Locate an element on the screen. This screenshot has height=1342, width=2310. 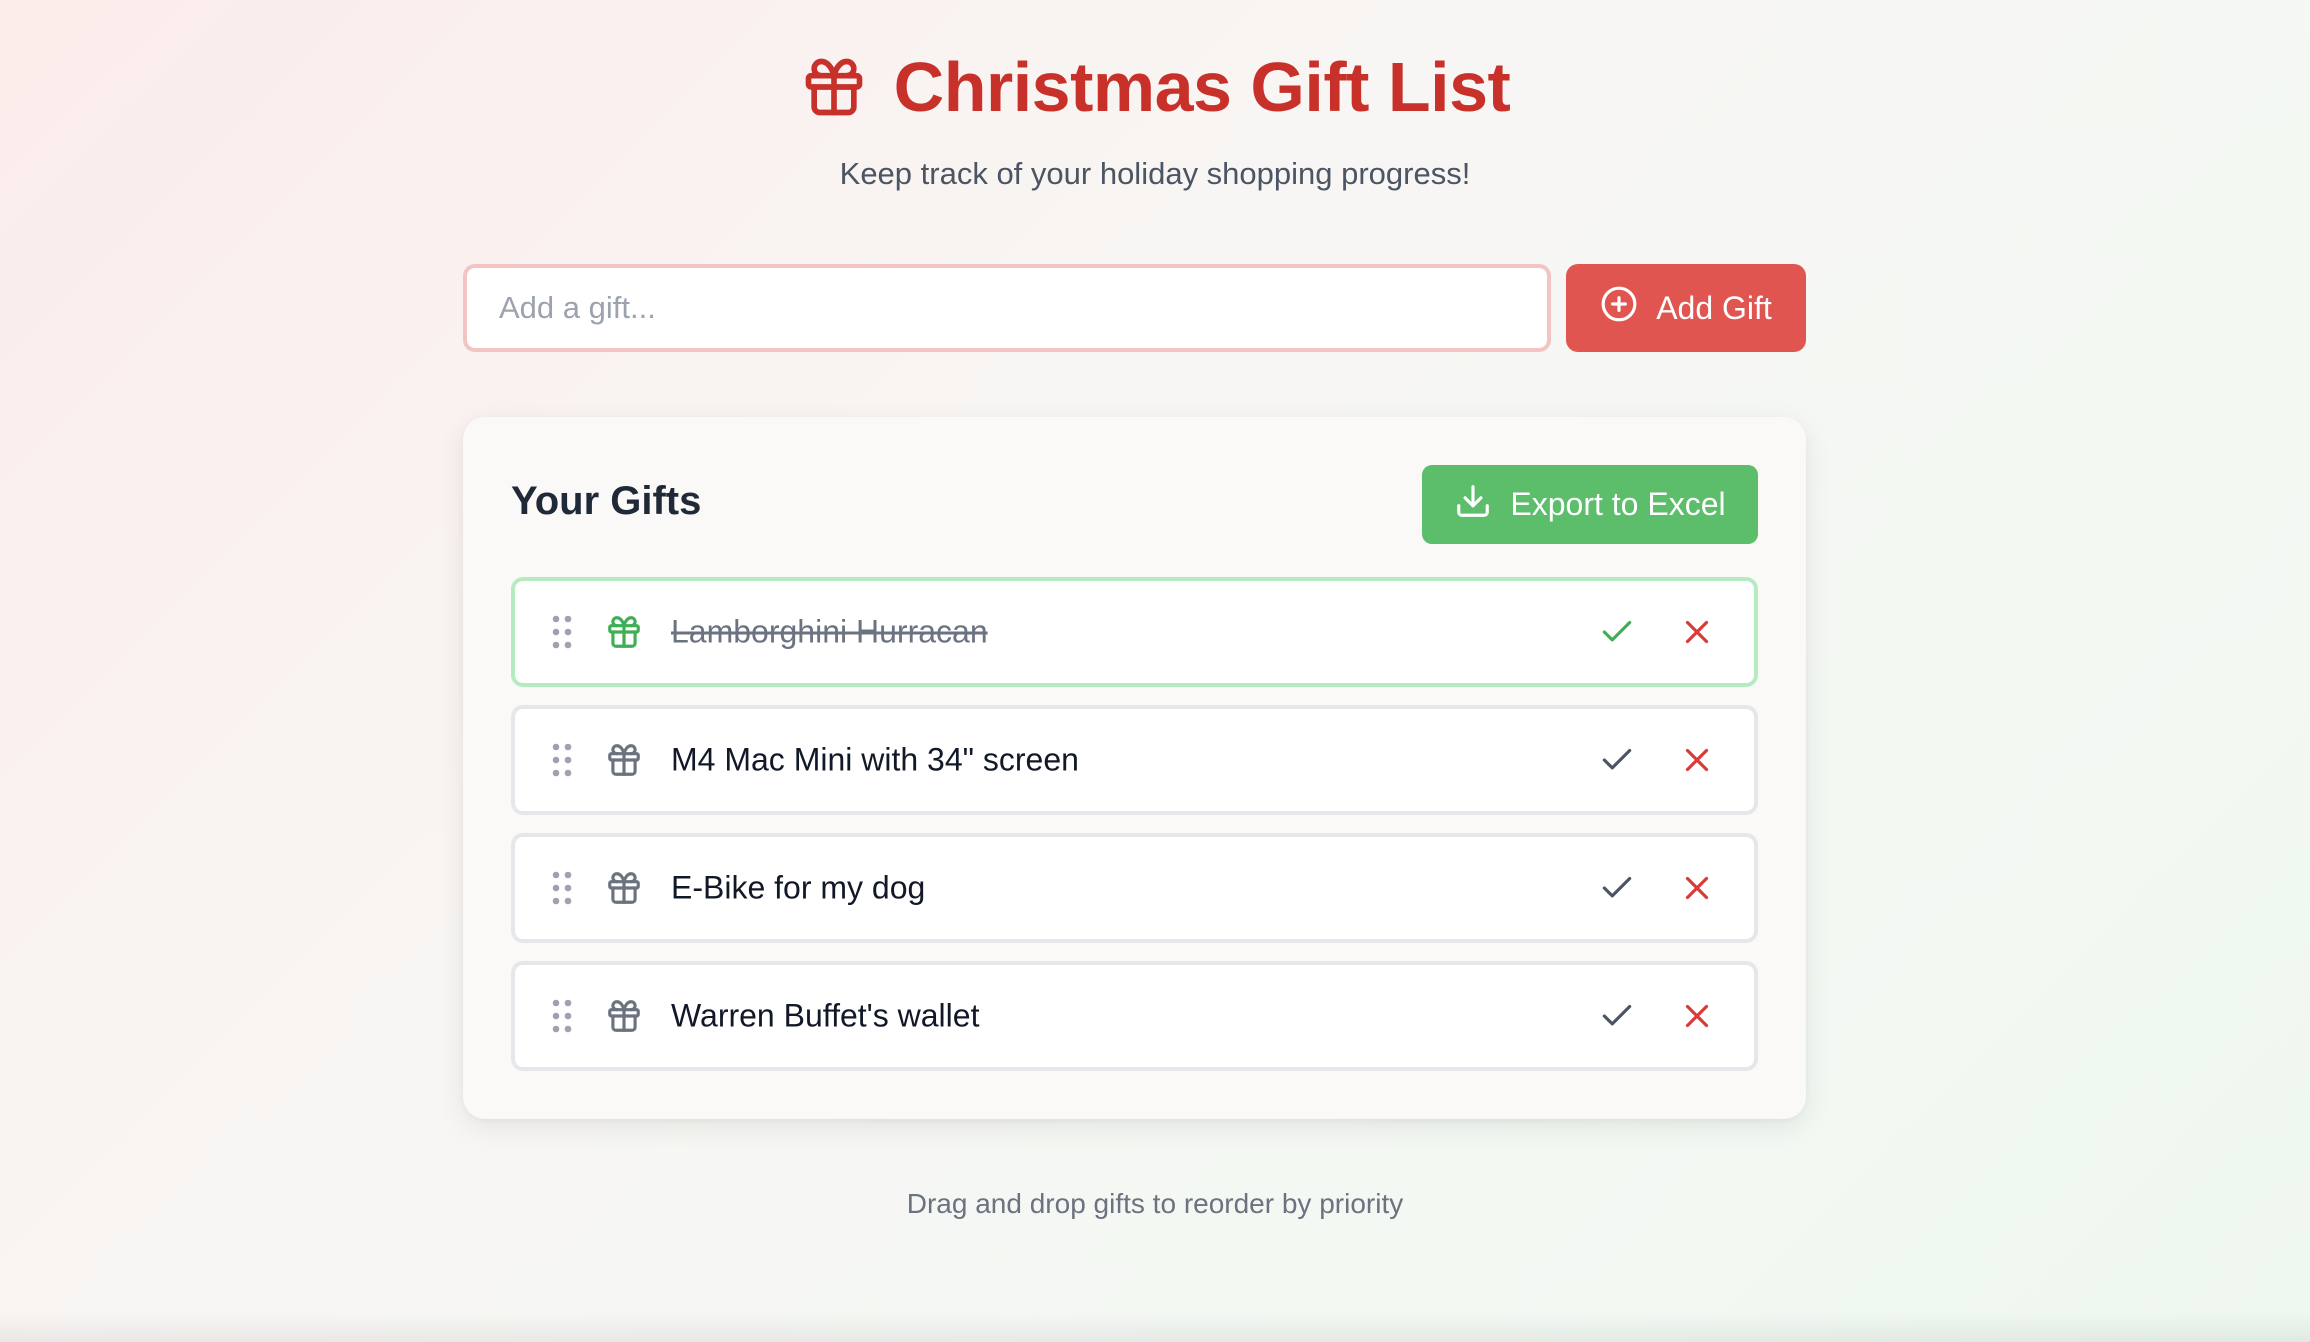
gift-name: E-Bike for my dog is located at coordinates (798, 887).